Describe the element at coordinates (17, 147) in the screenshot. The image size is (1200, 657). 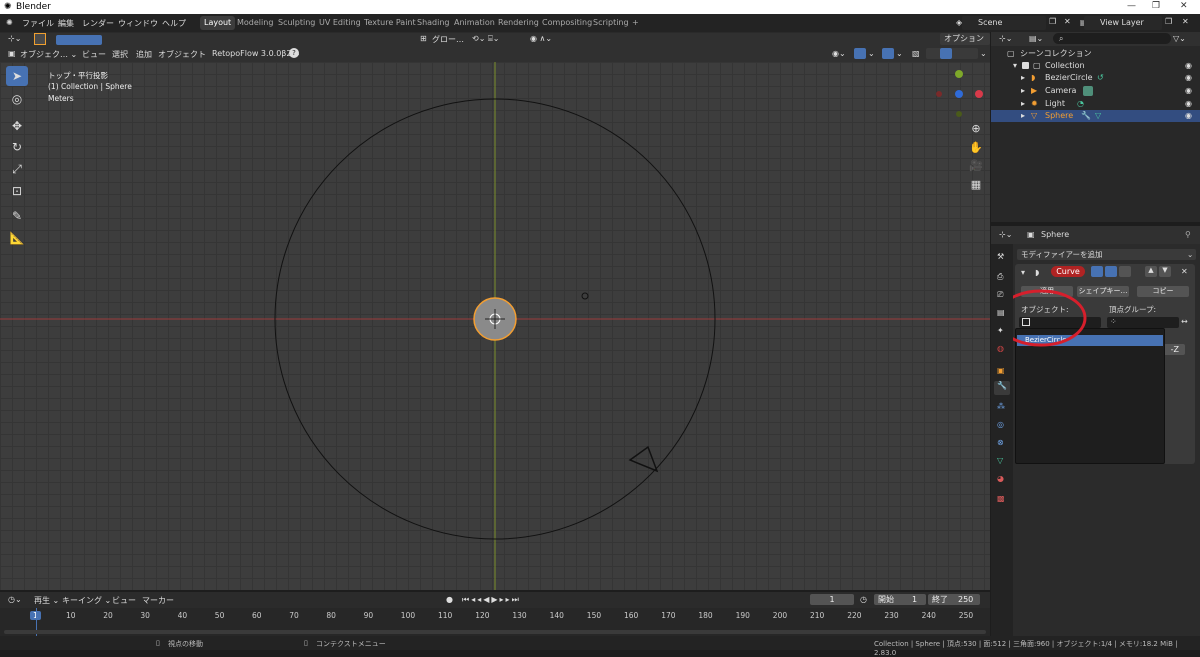
I see `rotate-tool-icon: ↻` at that location.